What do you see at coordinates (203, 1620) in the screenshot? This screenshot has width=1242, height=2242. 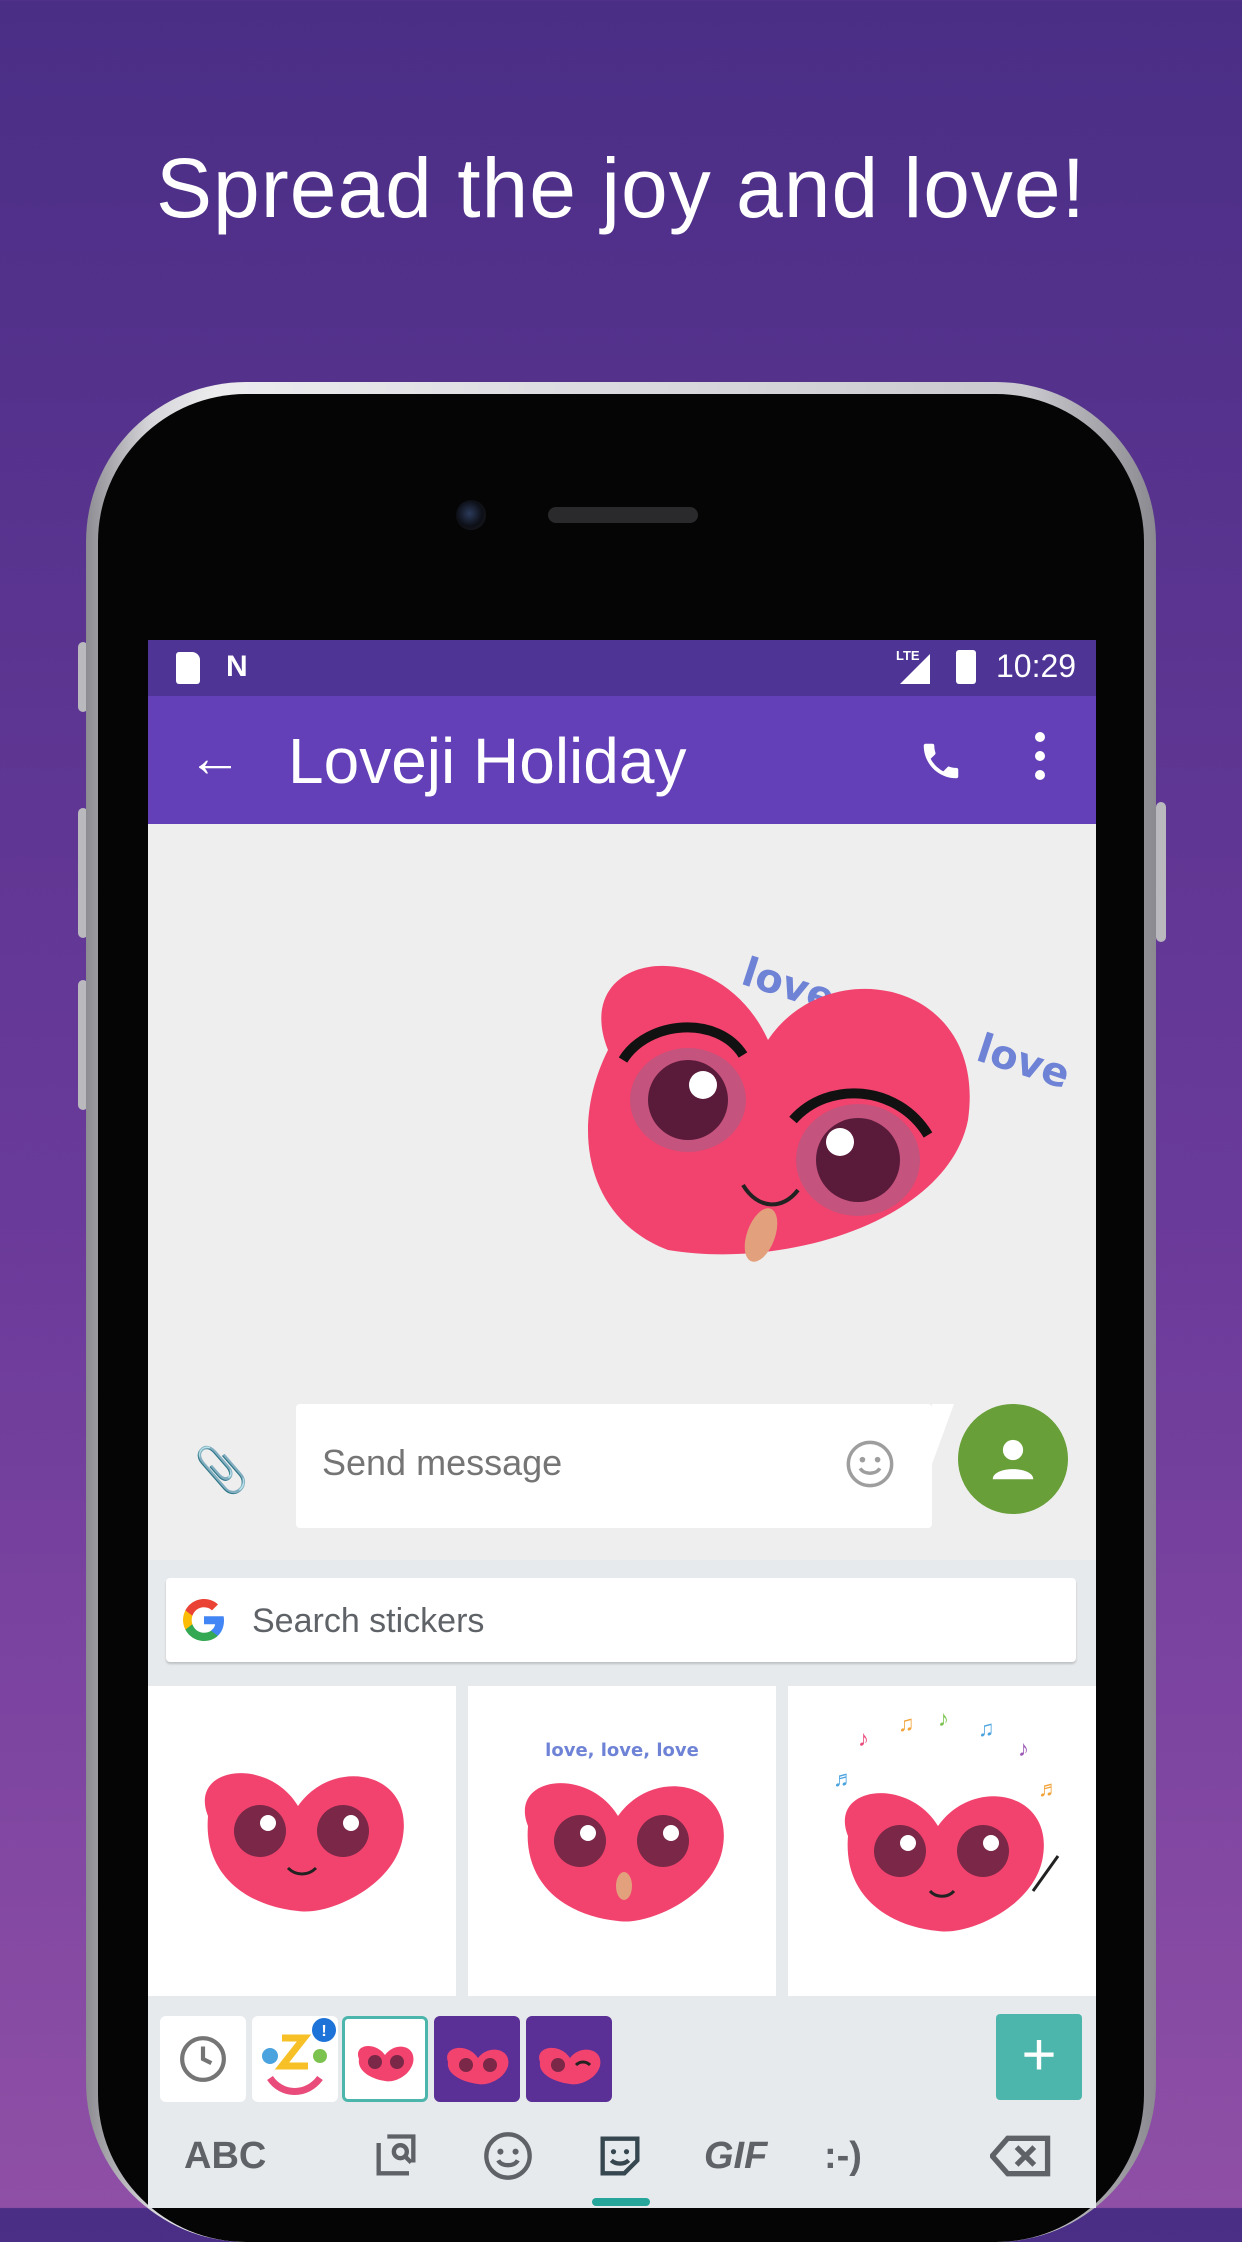 I see `google-g-icon` at bounding box center [203, 1620].